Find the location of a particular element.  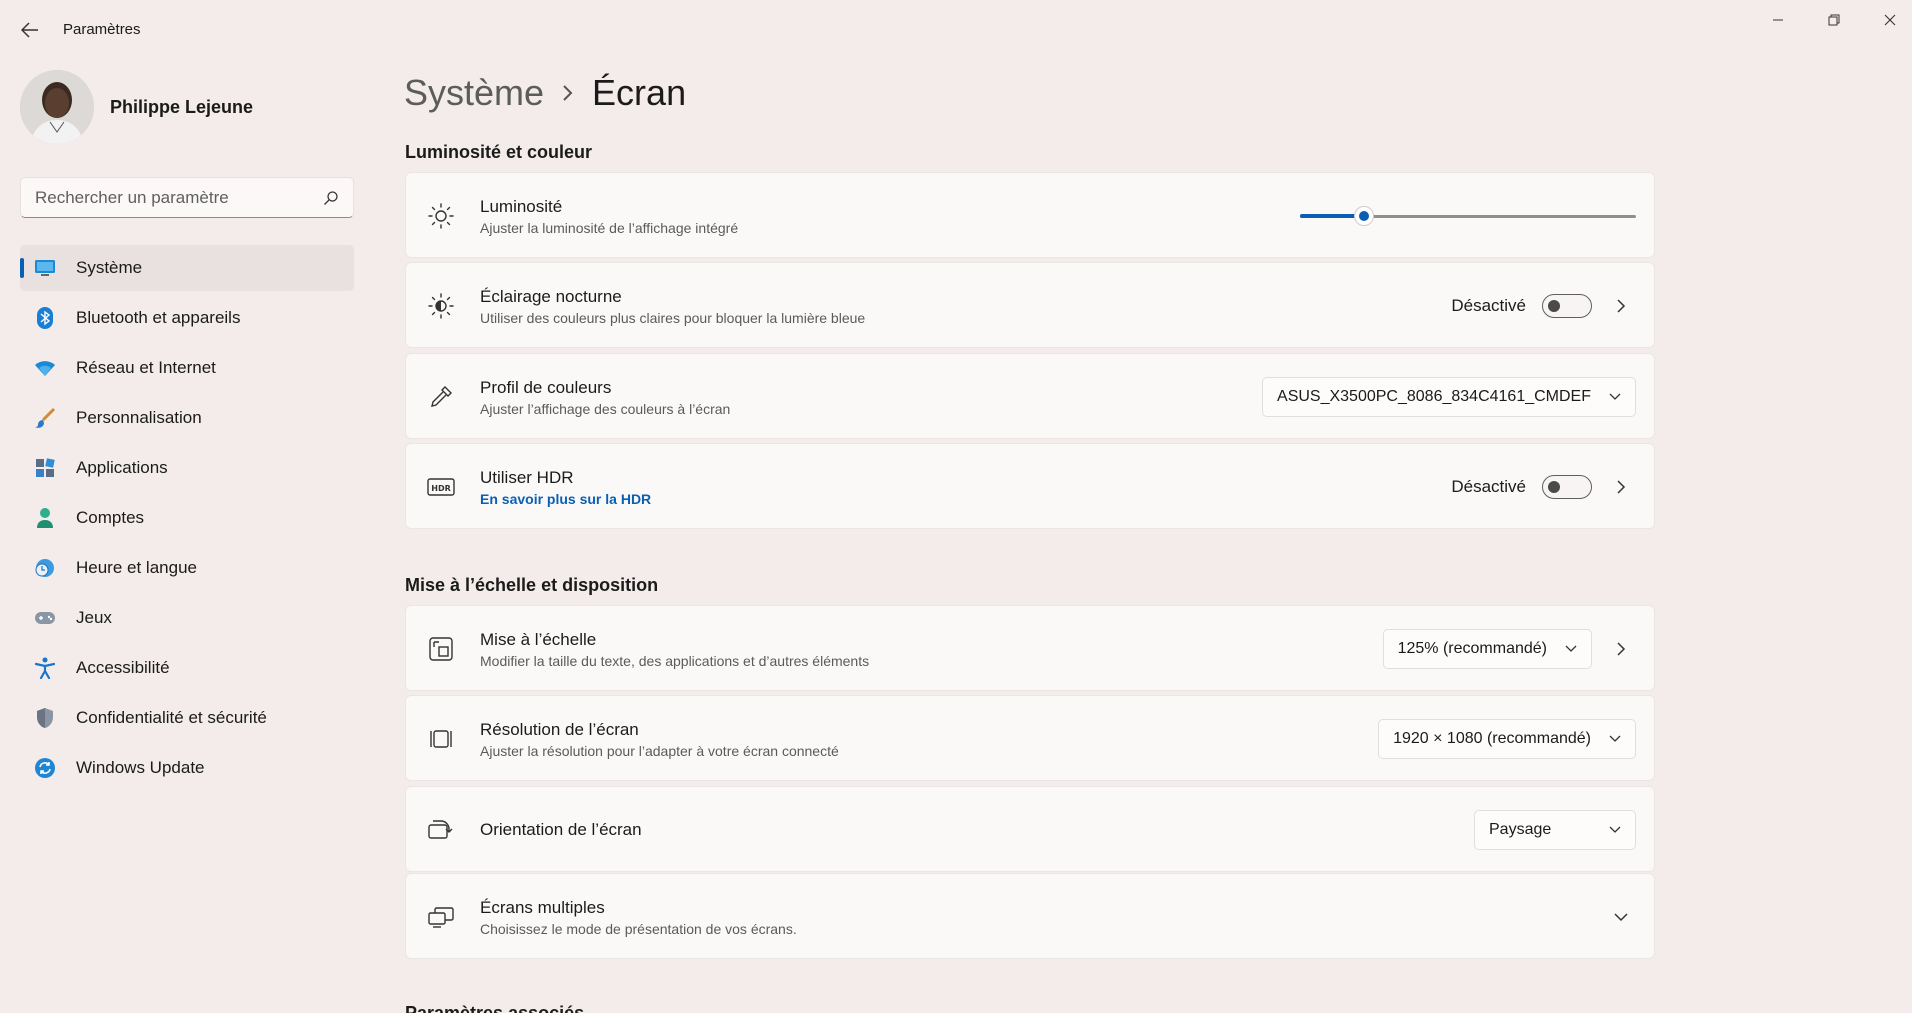

sidebar-item-confidentialite: Confidentialité et sécurité is located at coordinates (187, 718).